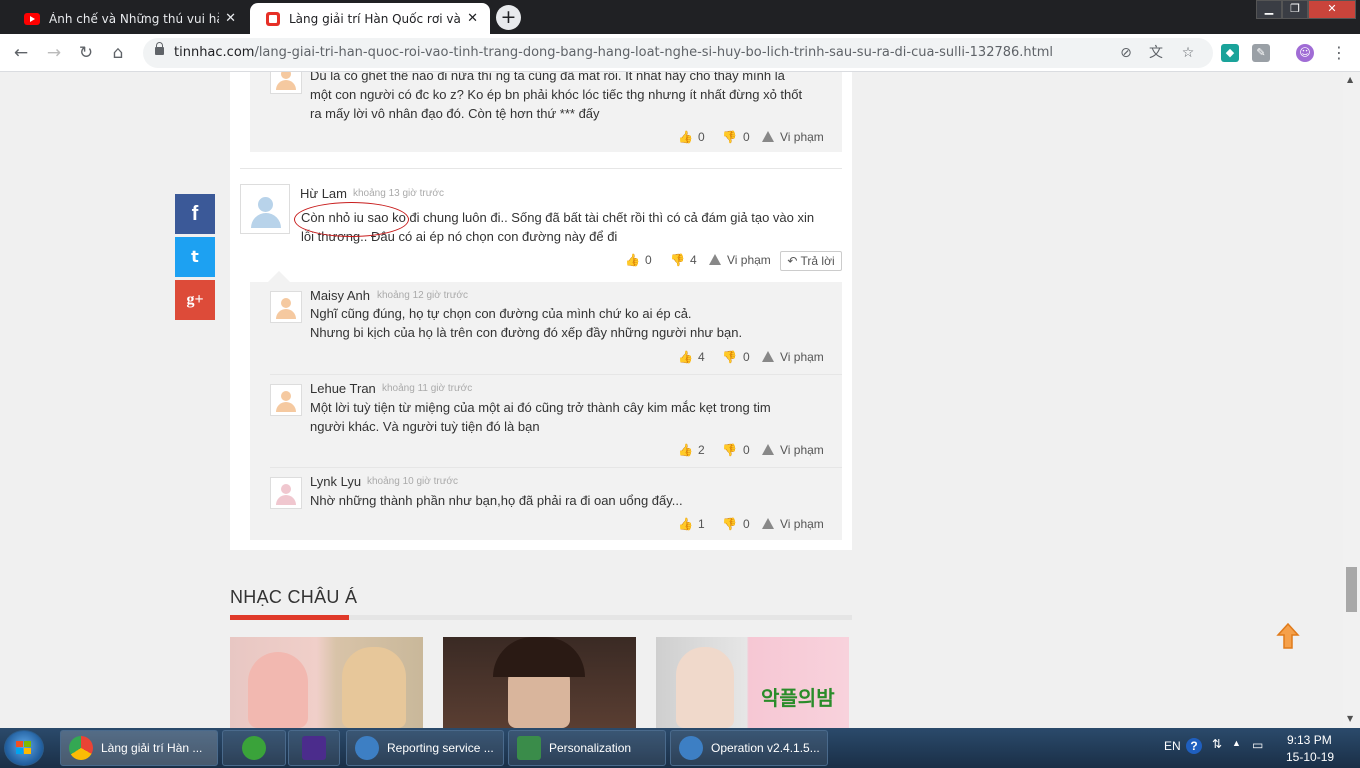  Describe the element at coordinates (1261, 53) in the screenshot. I see `extension-icon: ✎` at that location.